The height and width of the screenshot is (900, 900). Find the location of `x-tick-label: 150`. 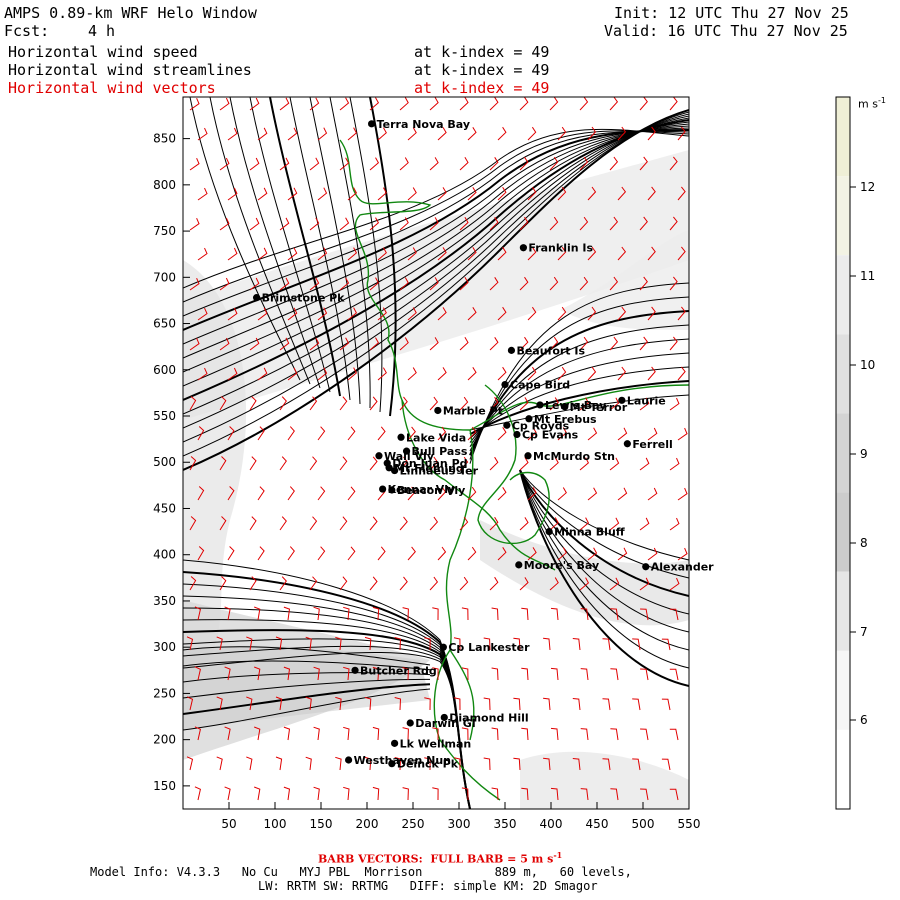

x-tick-label: 150 is located at coordinates (321, 824).